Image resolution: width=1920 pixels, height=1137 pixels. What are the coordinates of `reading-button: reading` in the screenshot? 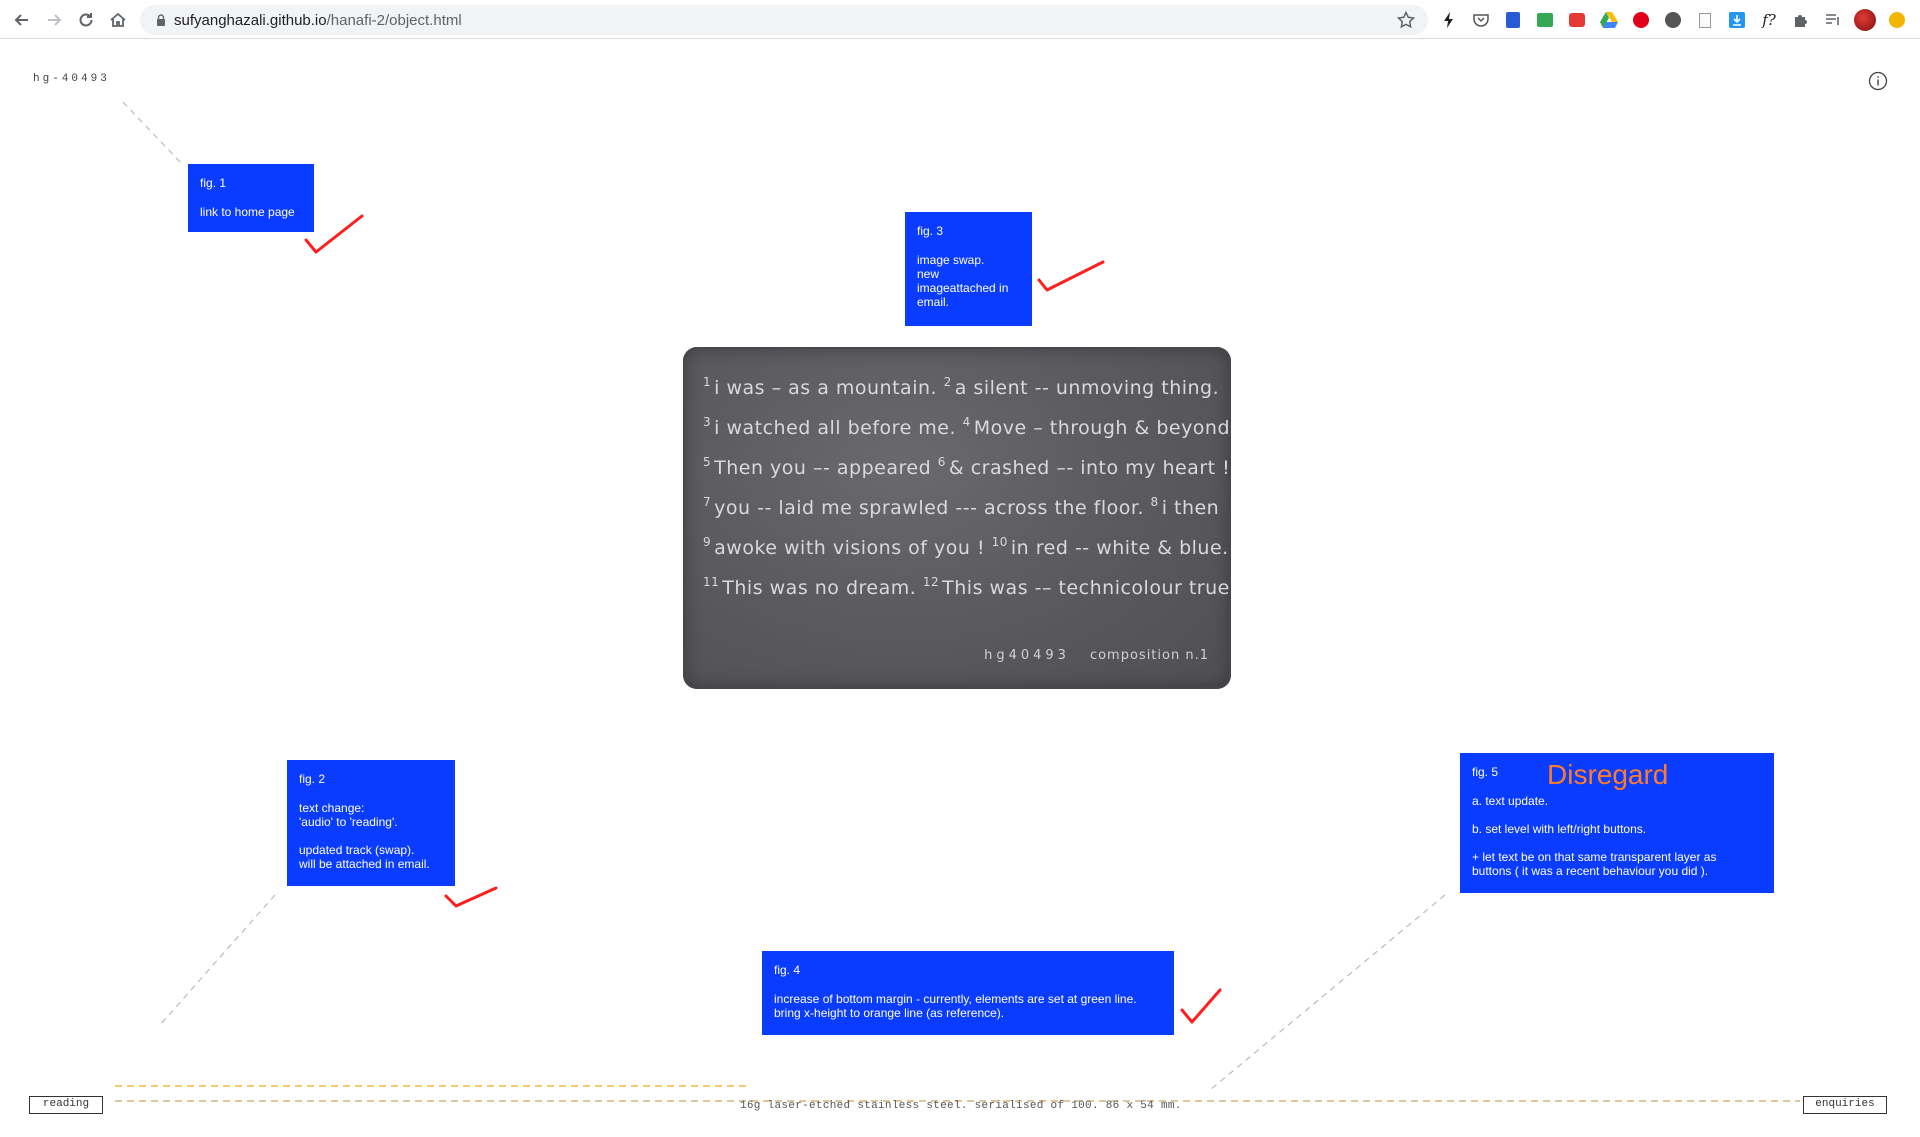 It's located at (66, 1105).